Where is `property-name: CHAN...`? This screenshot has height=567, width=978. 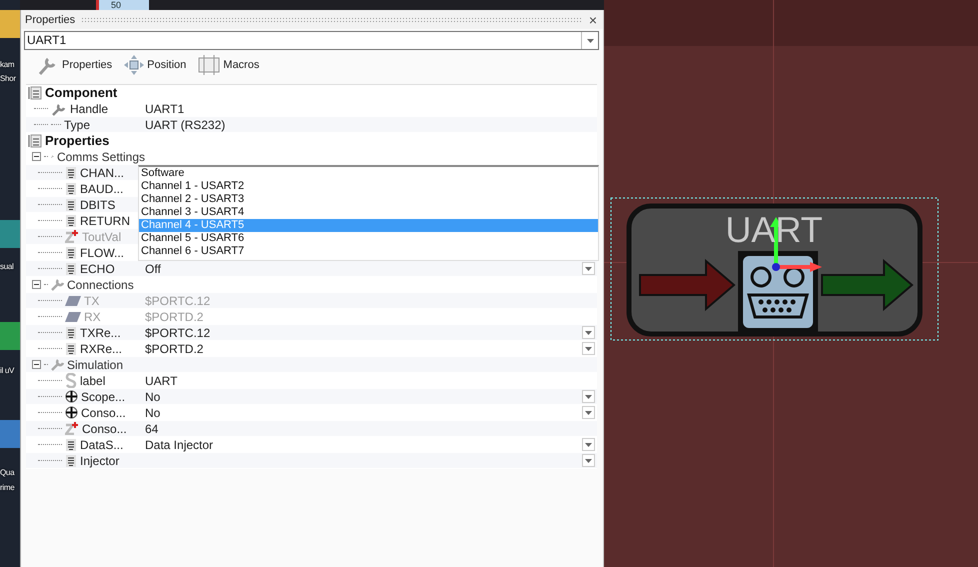
property-name: CHAN... is located at coordinates (102, 173).